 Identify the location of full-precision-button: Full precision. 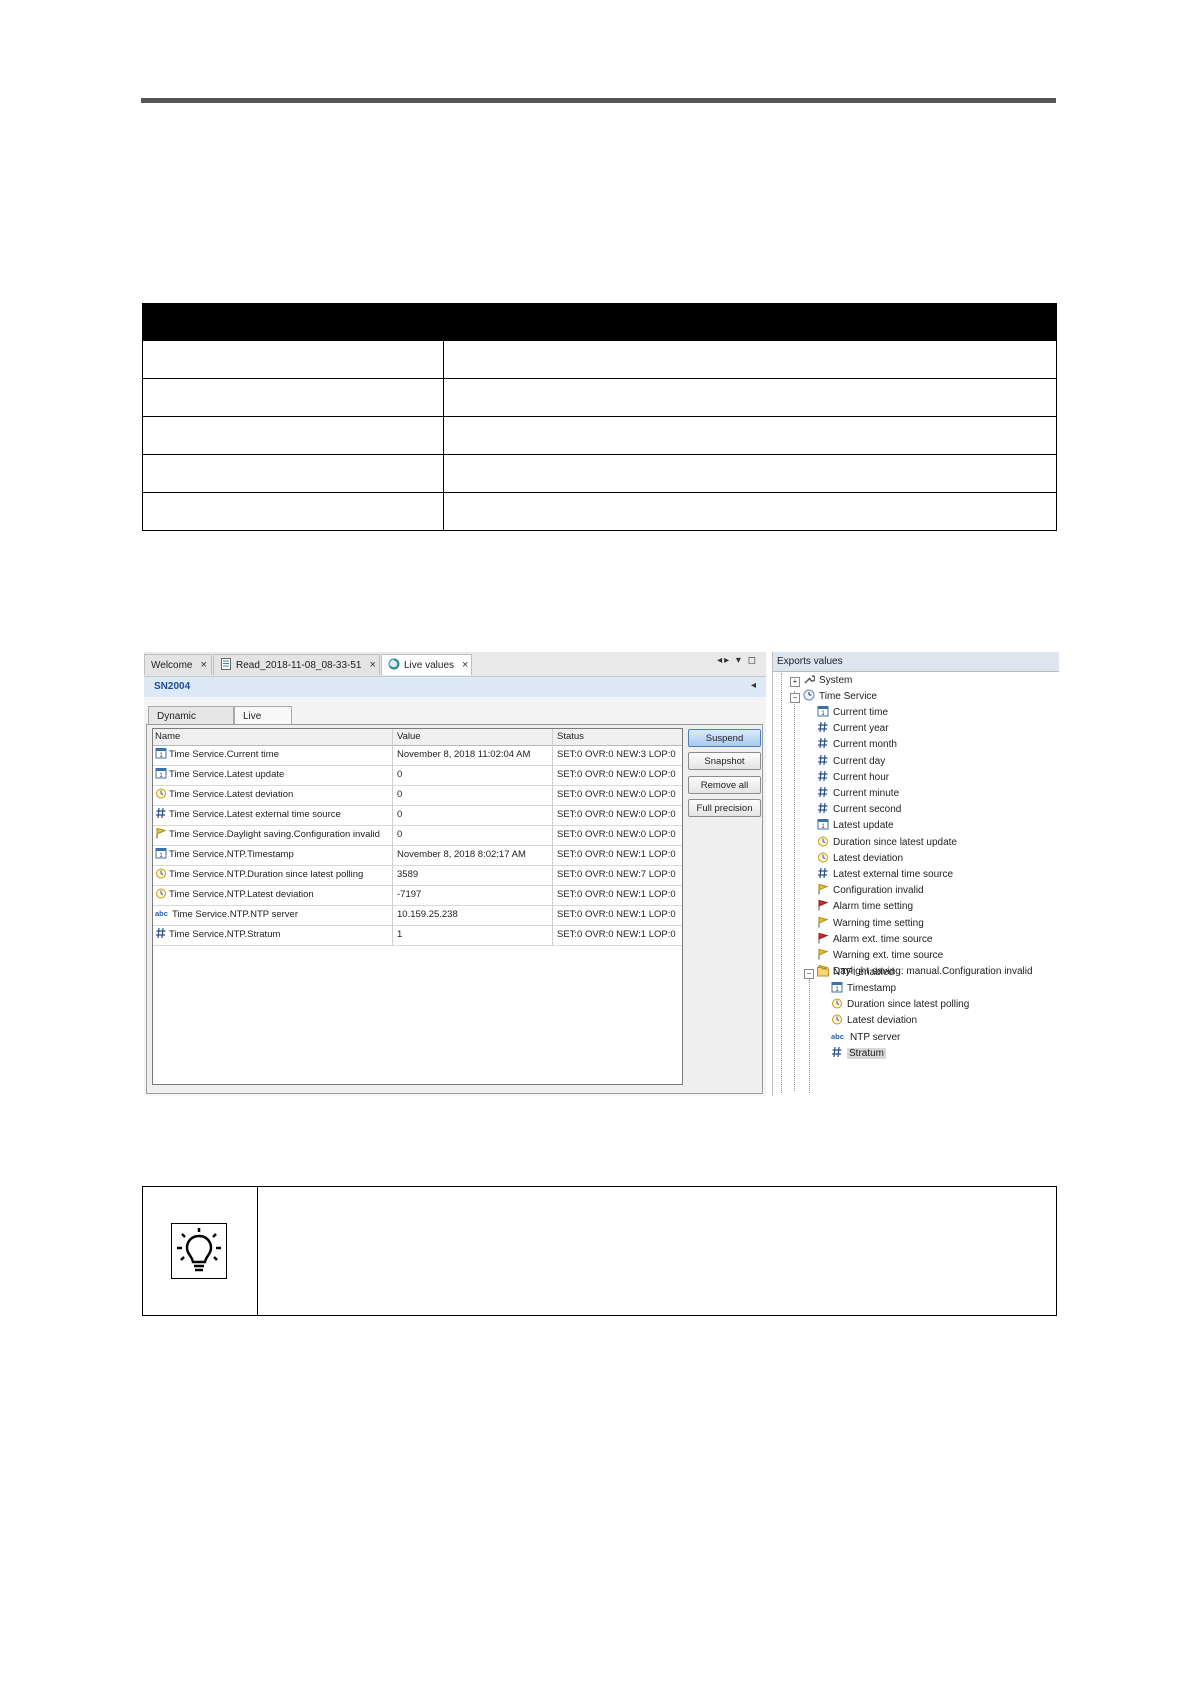
(724, 808).